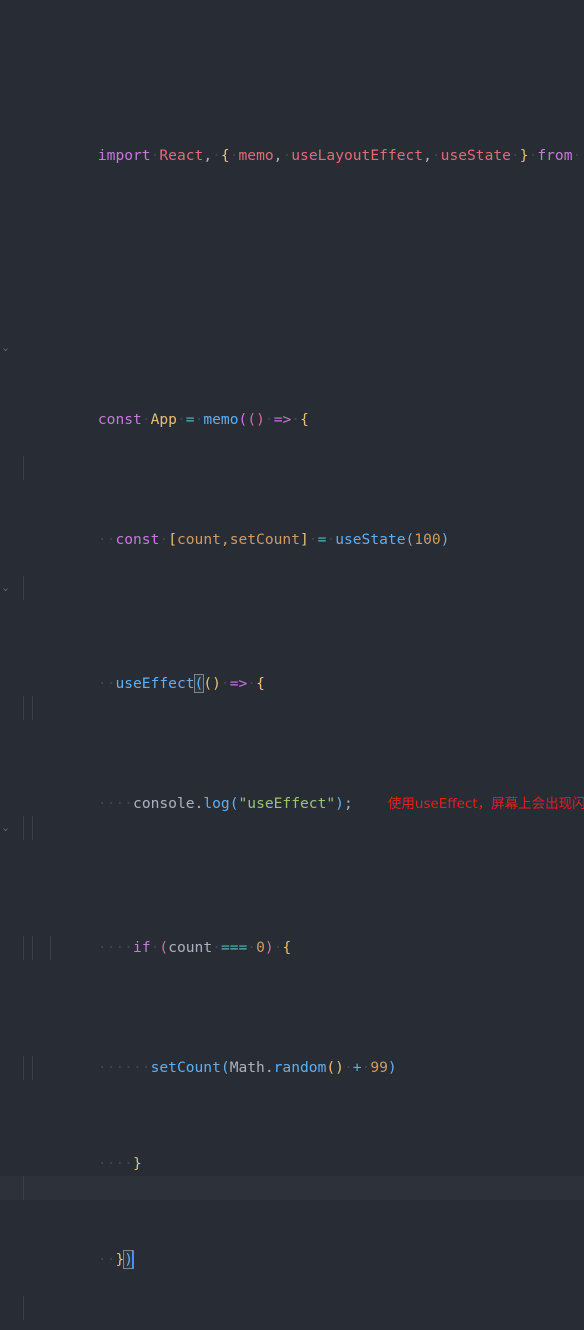 The height and width of the screenshot is (1330, 584). Describe the element at coordinates (172, 539) in the screenshot. I see `token-bracket-open: [` at that location.